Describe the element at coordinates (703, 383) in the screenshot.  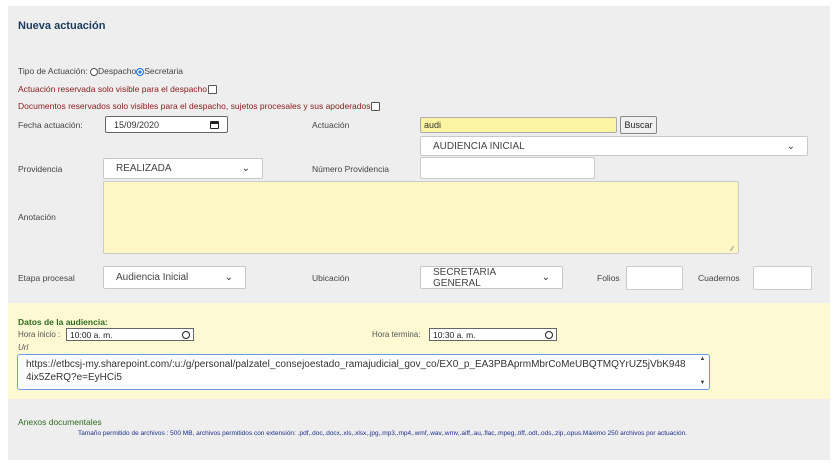
I see `scroll-down-icon: ▼` at that location.